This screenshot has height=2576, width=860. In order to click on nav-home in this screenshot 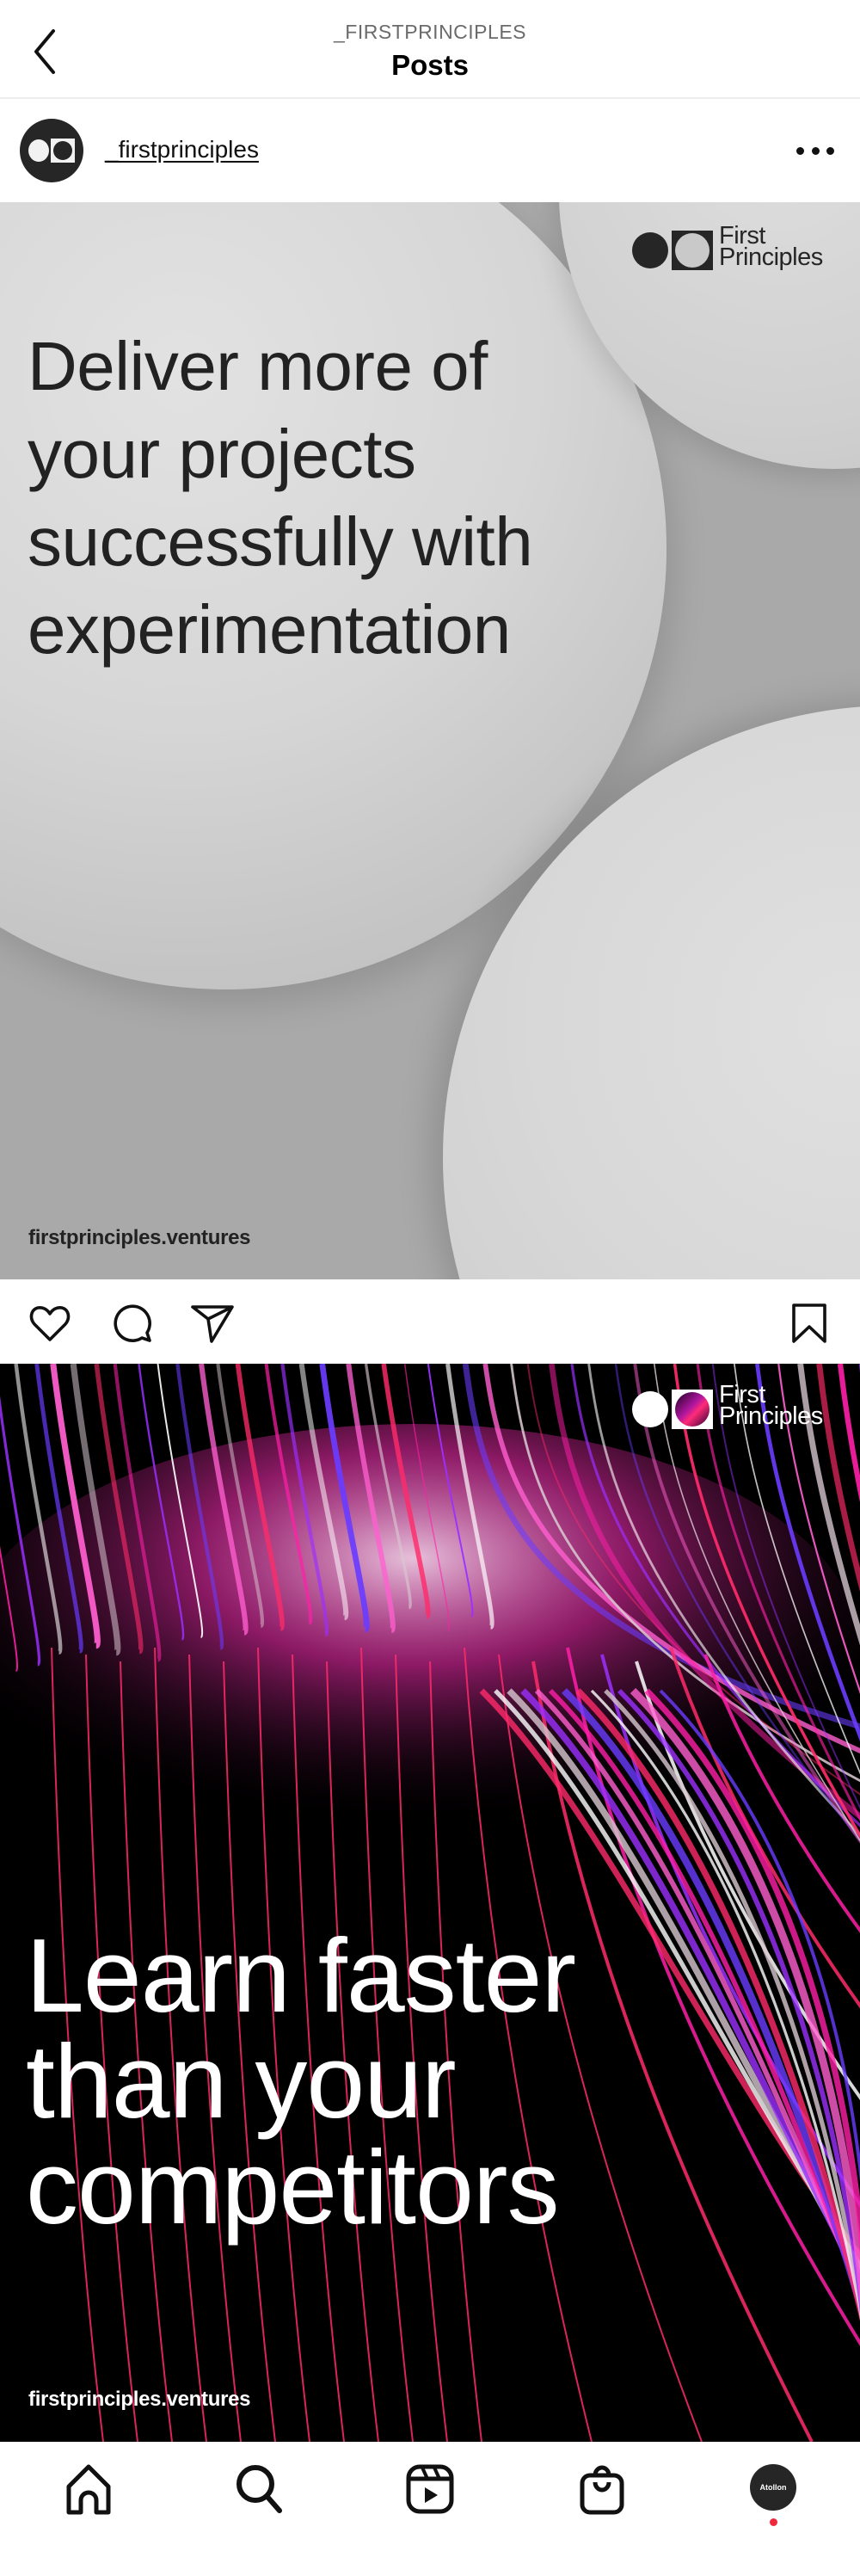, I will do `click(88, 2489)`.